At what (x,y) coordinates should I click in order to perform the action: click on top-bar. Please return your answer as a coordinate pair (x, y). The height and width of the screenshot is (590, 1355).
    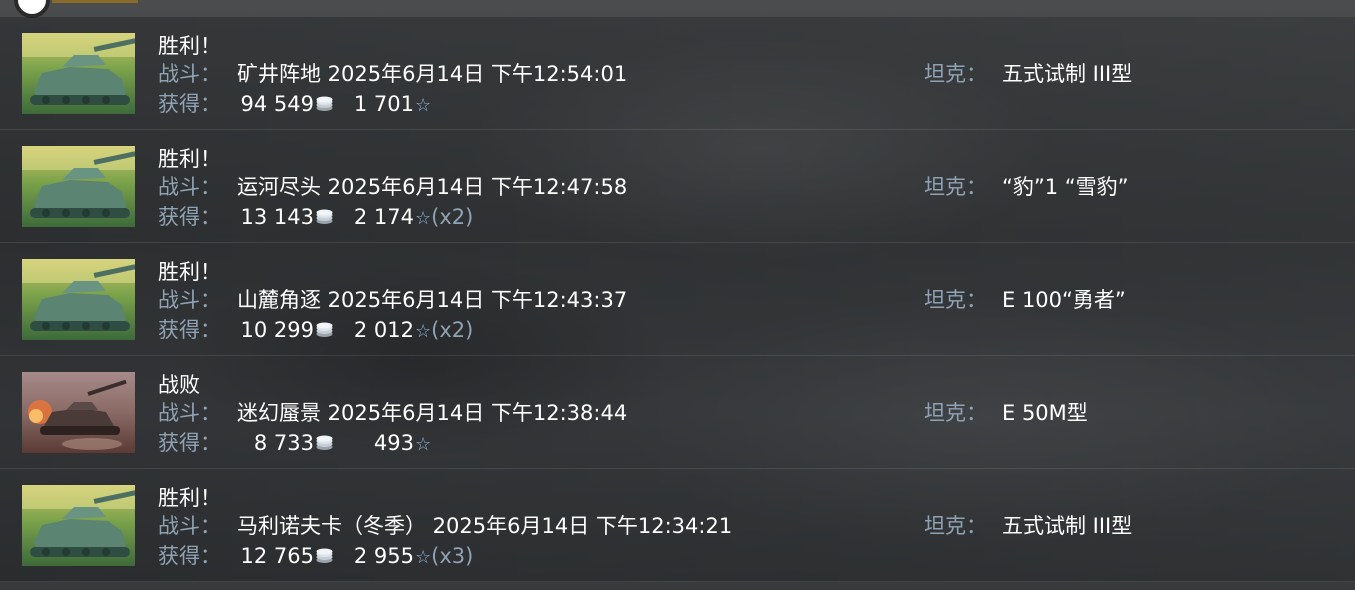
    Looking at the image, I should click on (677, 9).